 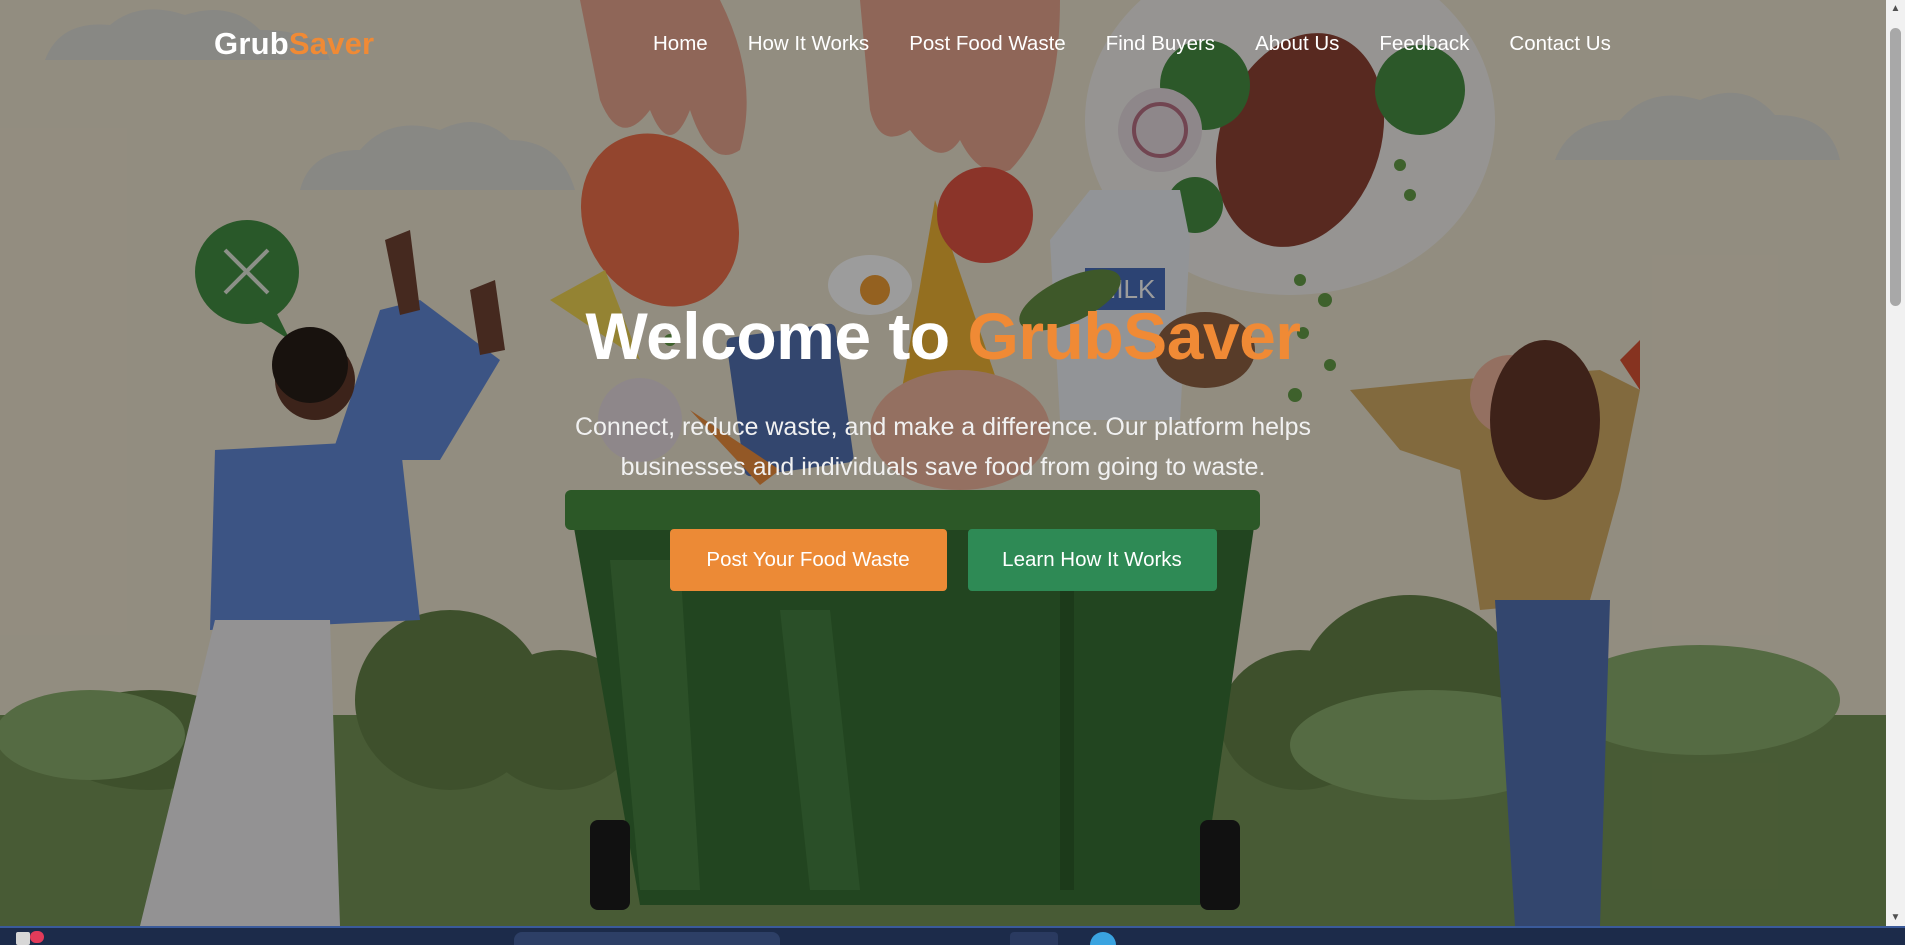 What do you see at coordinates (37, 937) in the screenshot?
I see `notification-badge` at bounding box center [37, 937].